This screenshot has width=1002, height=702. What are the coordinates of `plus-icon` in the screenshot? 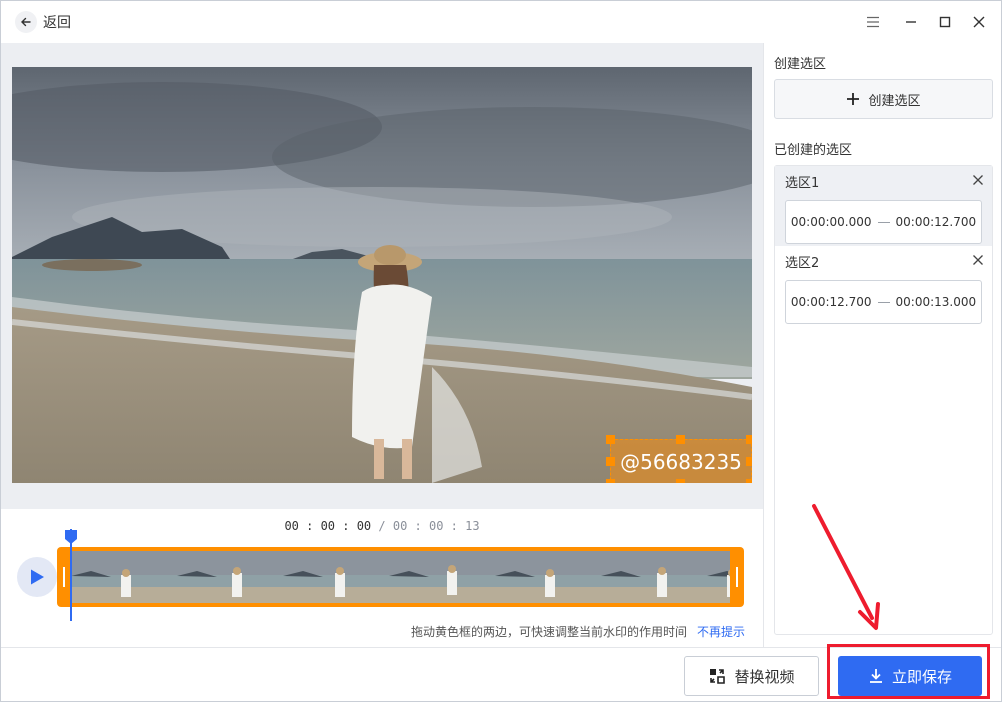 It's located at (853, 99).